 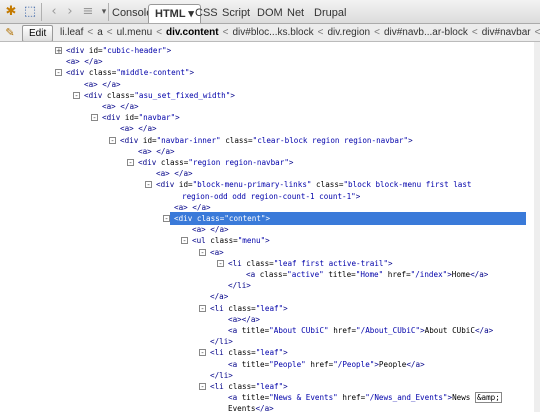 What do you see at coordinates (54, 12) in the screenshot?
I see `back-arrow-icon: ‹` at bounding box center [54, 12].